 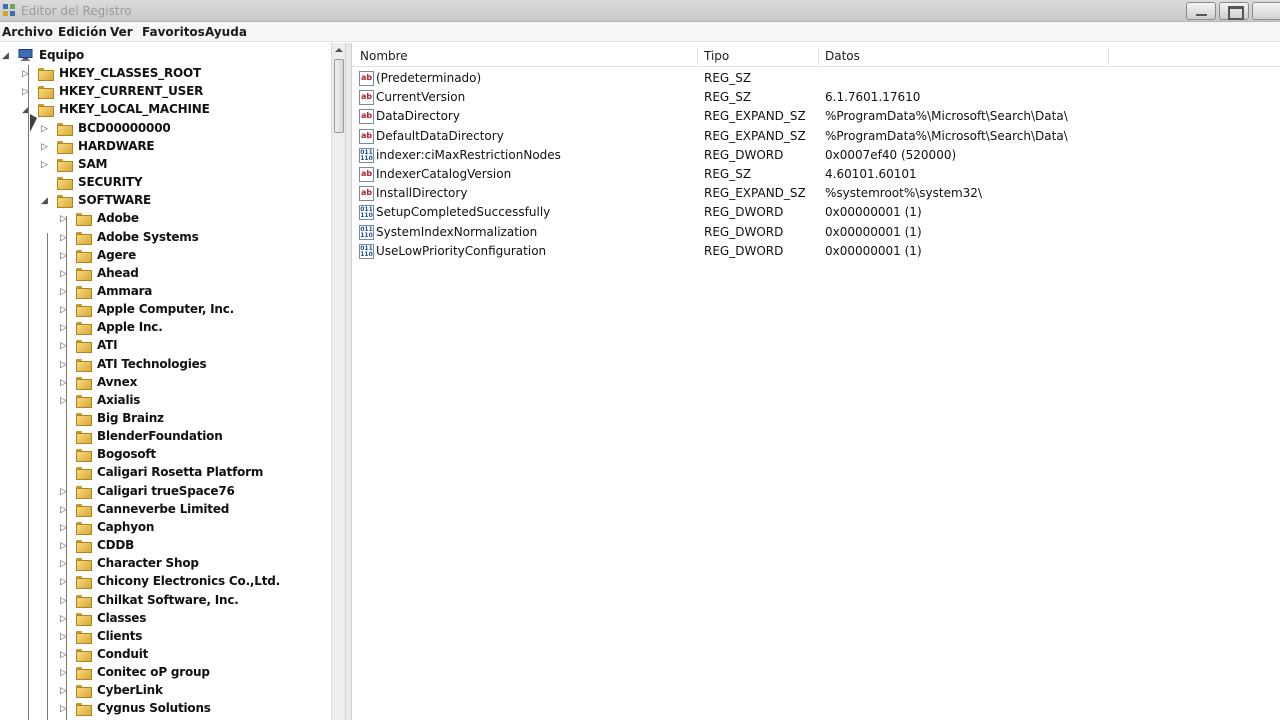 What do you see at coordinates (226, 32) in the screenshot?
I see `menu-ayuda: Ayuda` at bounding box center [226, 32].